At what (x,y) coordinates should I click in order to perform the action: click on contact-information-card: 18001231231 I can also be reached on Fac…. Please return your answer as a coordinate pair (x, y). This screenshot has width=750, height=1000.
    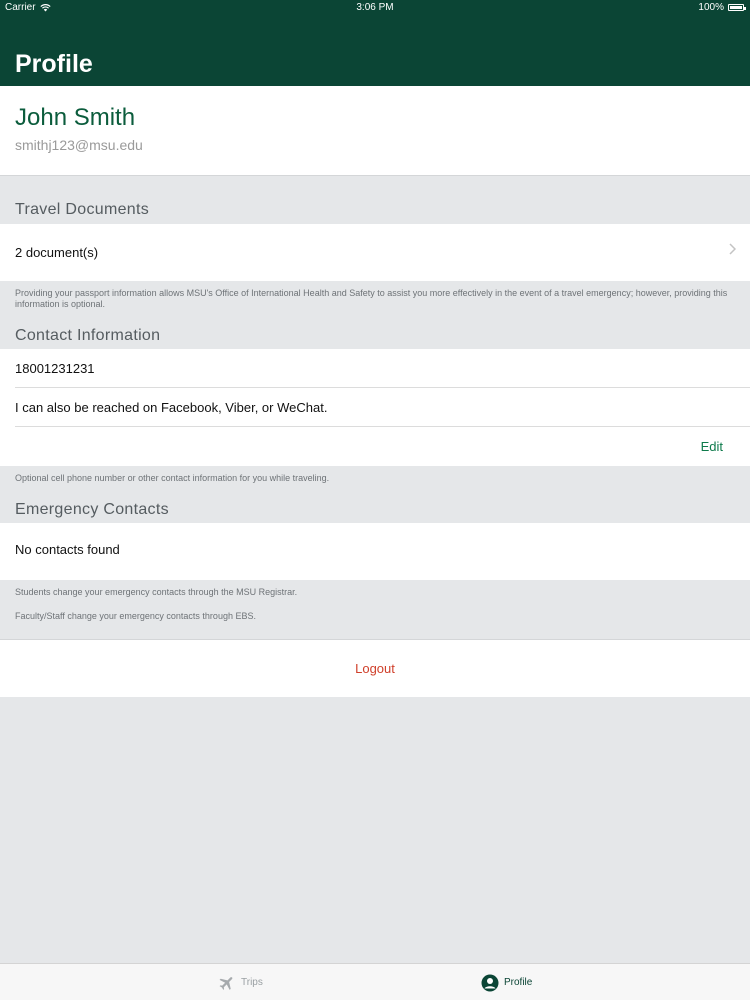
    Looking at the image, I should click on (375, 407).